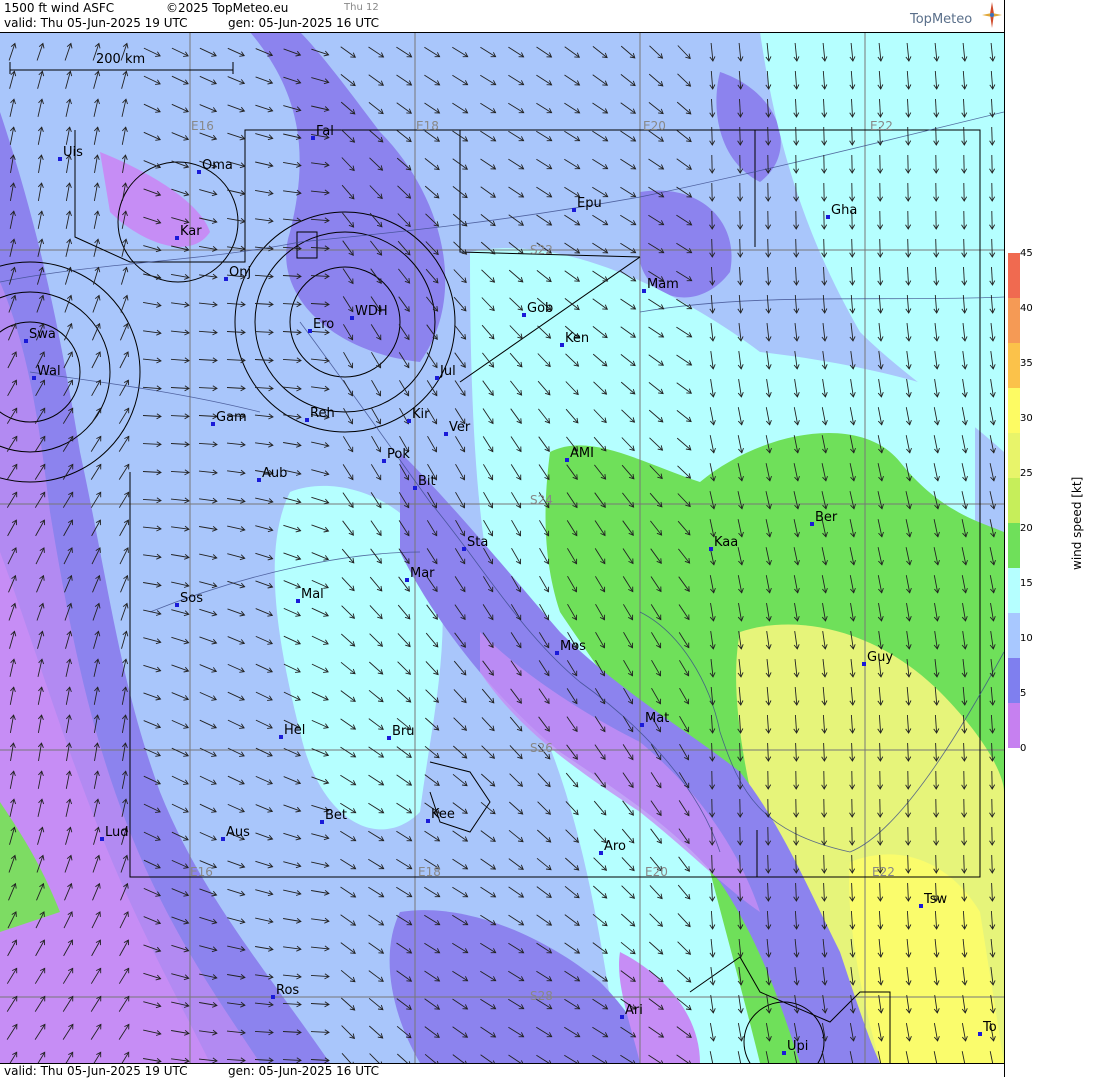  I want to click on place-ken: Ken, so click(574, 339).